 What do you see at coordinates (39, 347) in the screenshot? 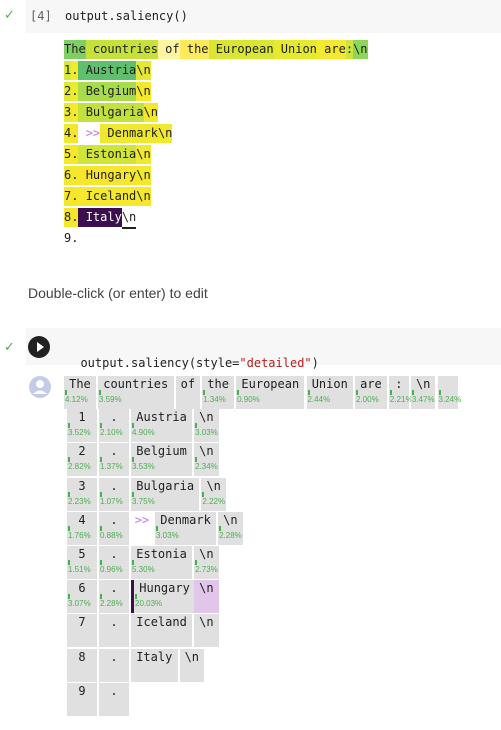
I see `run-button` at bounding box center [39, 347].